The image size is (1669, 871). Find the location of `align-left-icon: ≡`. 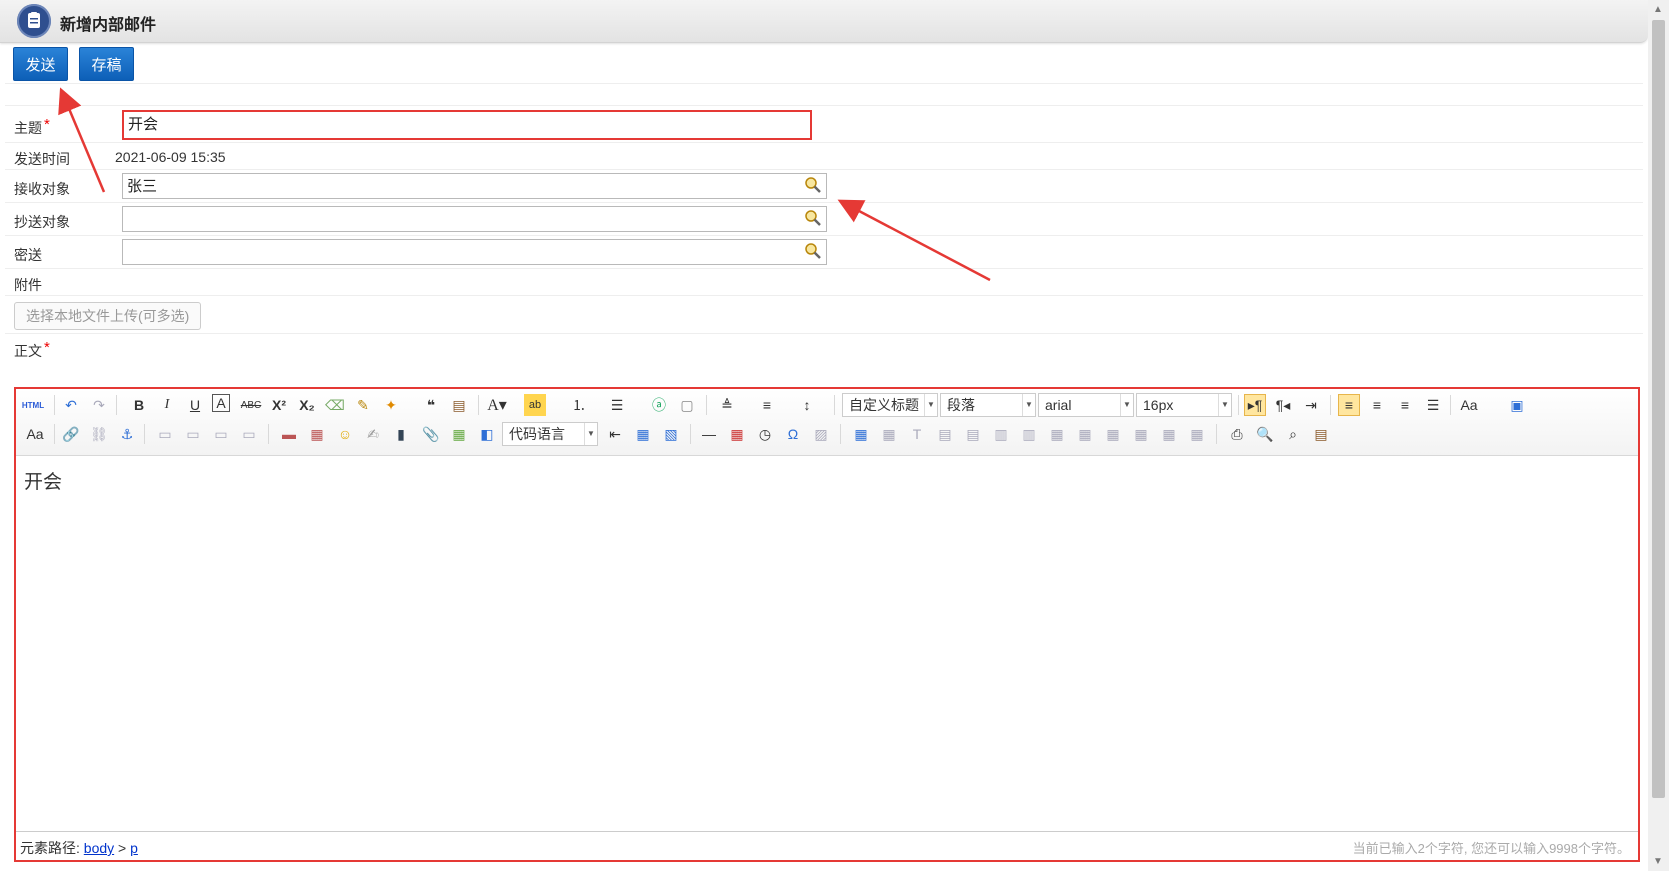

align-left-icon: ≡ is located at coordinates (1349, 405).